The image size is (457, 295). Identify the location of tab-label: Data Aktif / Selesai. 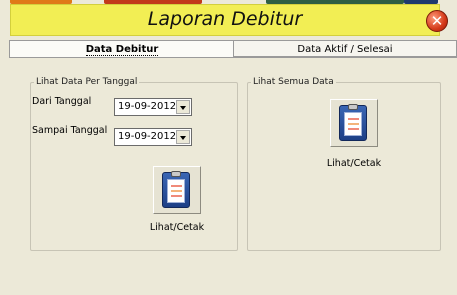
(345, 49).